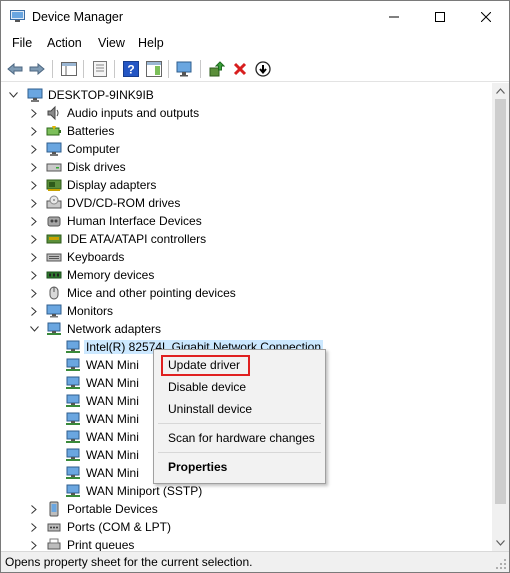  Describe the element at coordinates (217, 69) in the screenshot. I see `update-driver-button` at that location.